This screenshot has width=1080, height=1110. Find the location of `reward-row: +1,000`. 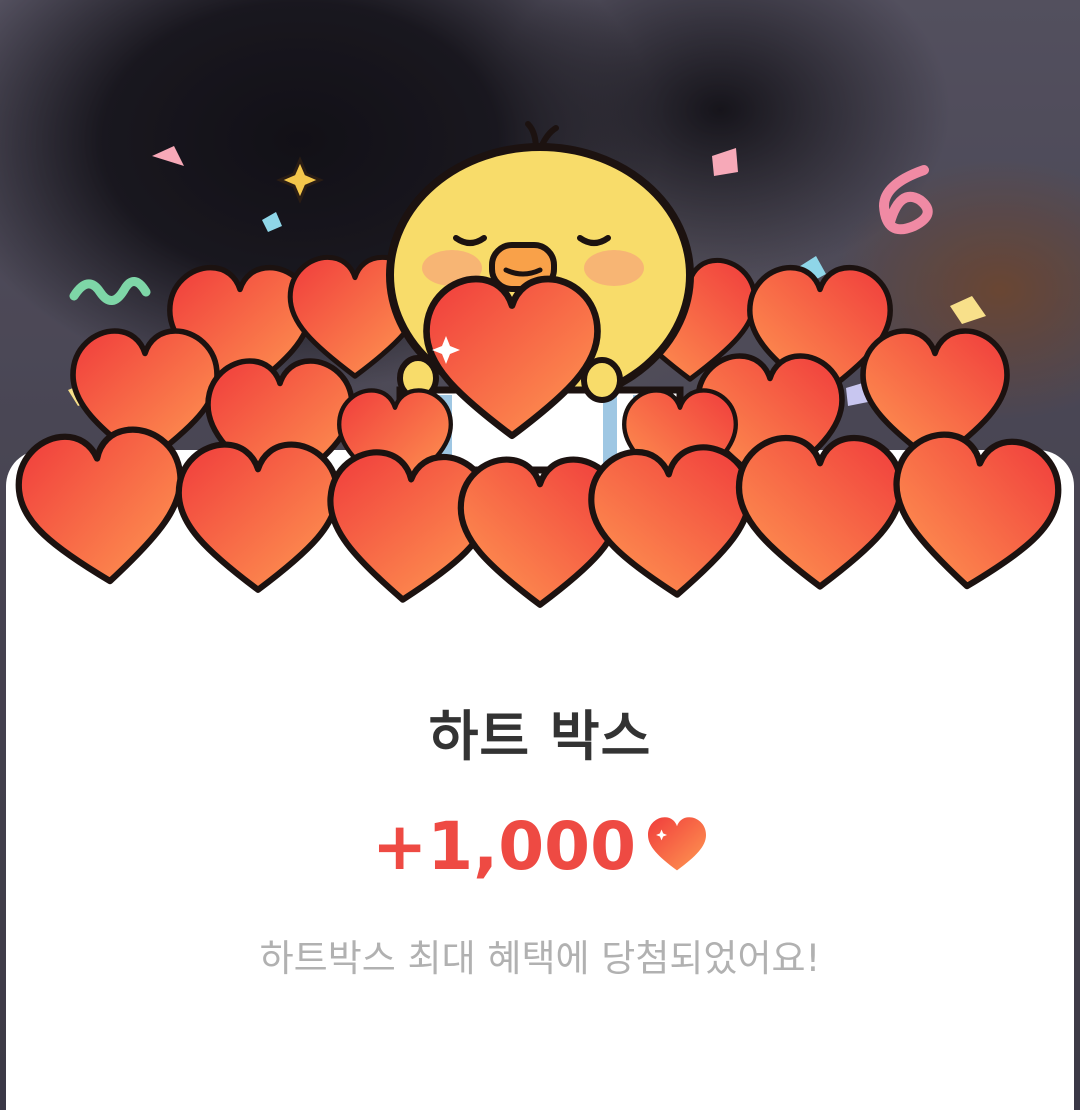

reward-row: +1,000 is located at coordinates (540, 846).